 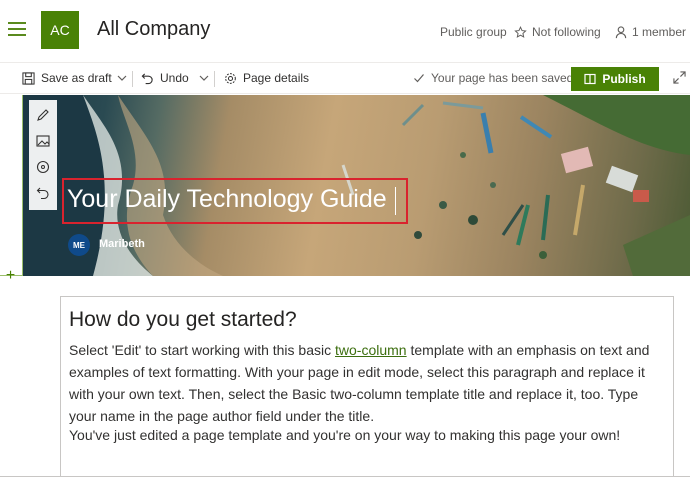 What do you see at coordinates (502, 78) in the screenshot?
I see `save-status-text: Your page has been saved` at bounding box center [502, 78].